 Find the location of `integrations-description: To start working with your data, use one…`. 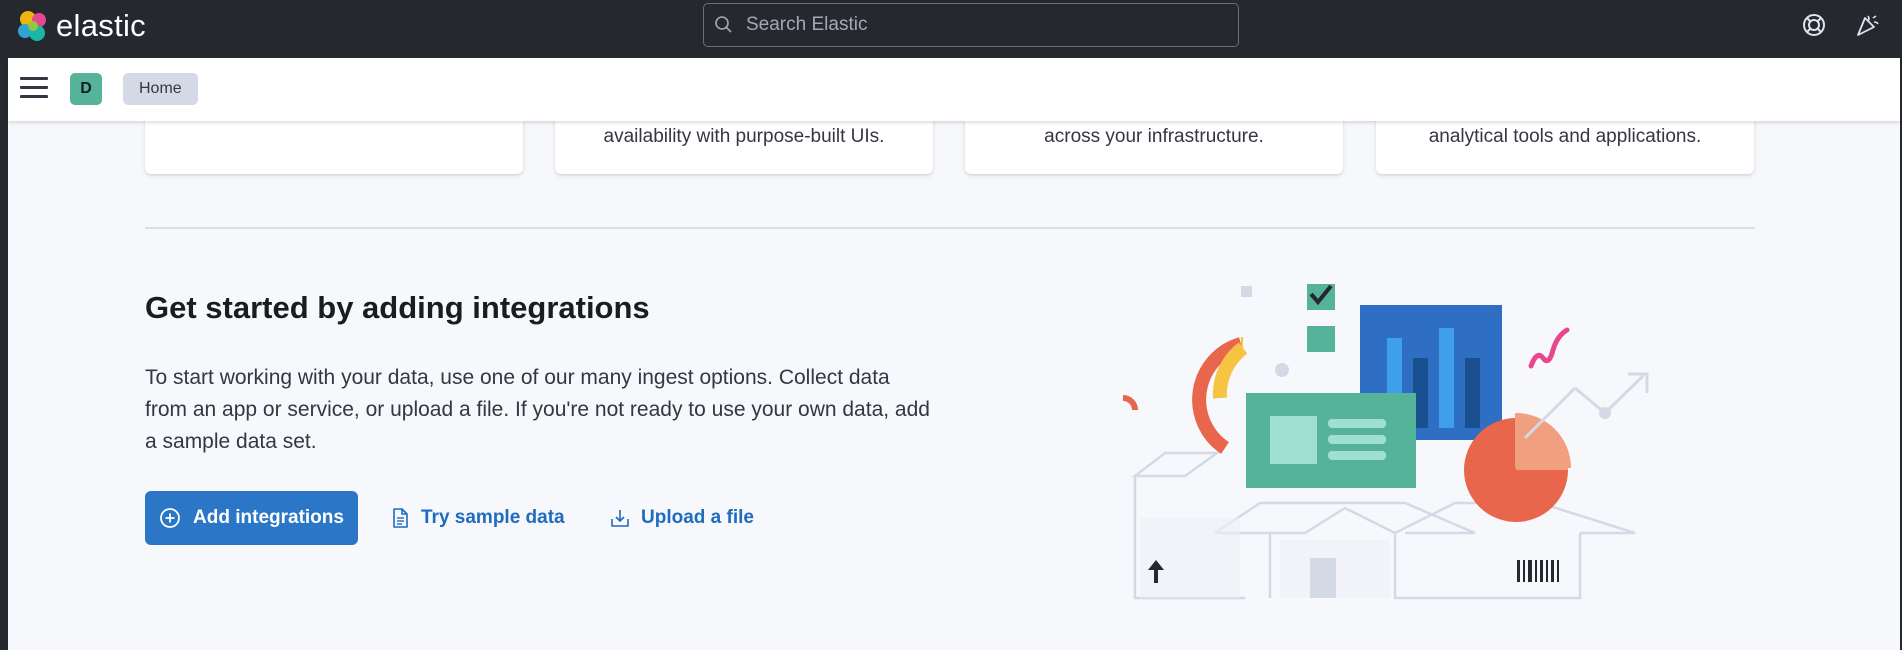

integrations-description: To start working with your data, use one… is located at coordinates (537, 409).